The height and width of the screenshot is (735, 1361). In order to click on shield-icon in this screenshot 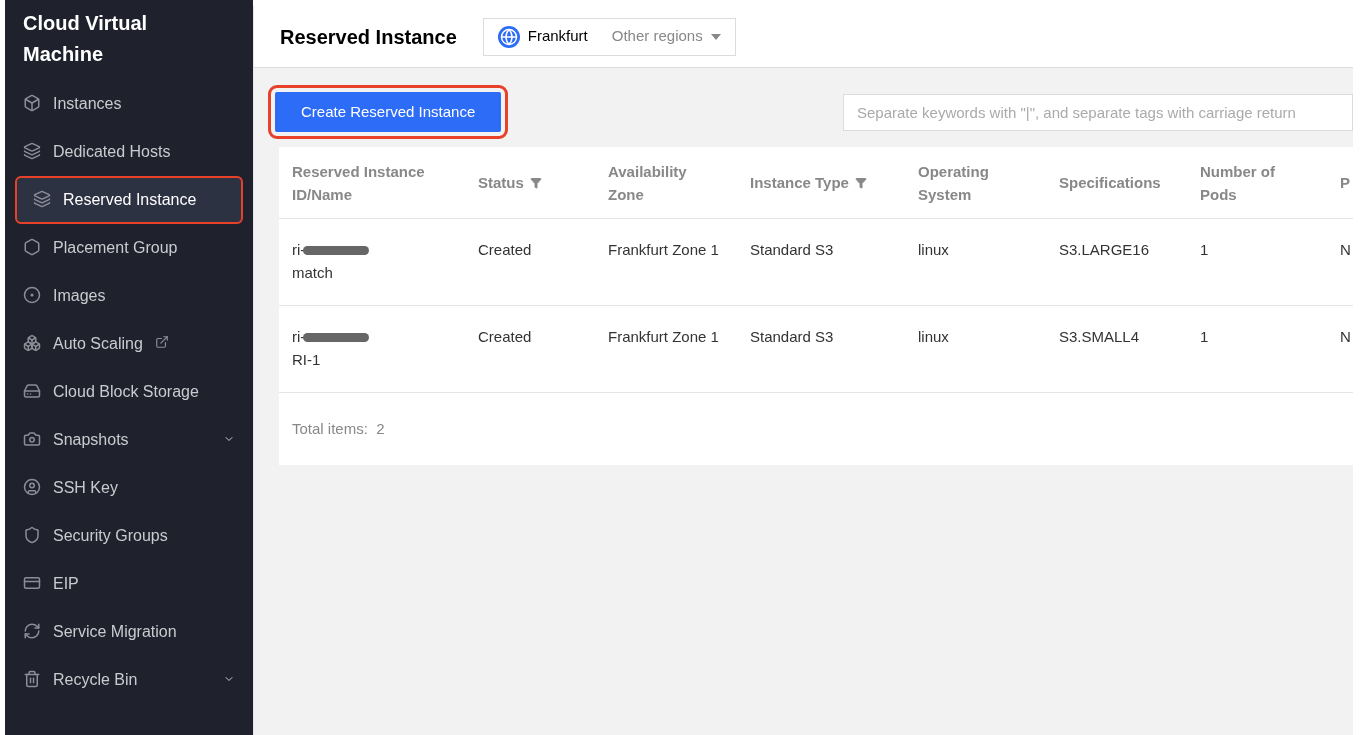, I will do `click(32, 535)`.